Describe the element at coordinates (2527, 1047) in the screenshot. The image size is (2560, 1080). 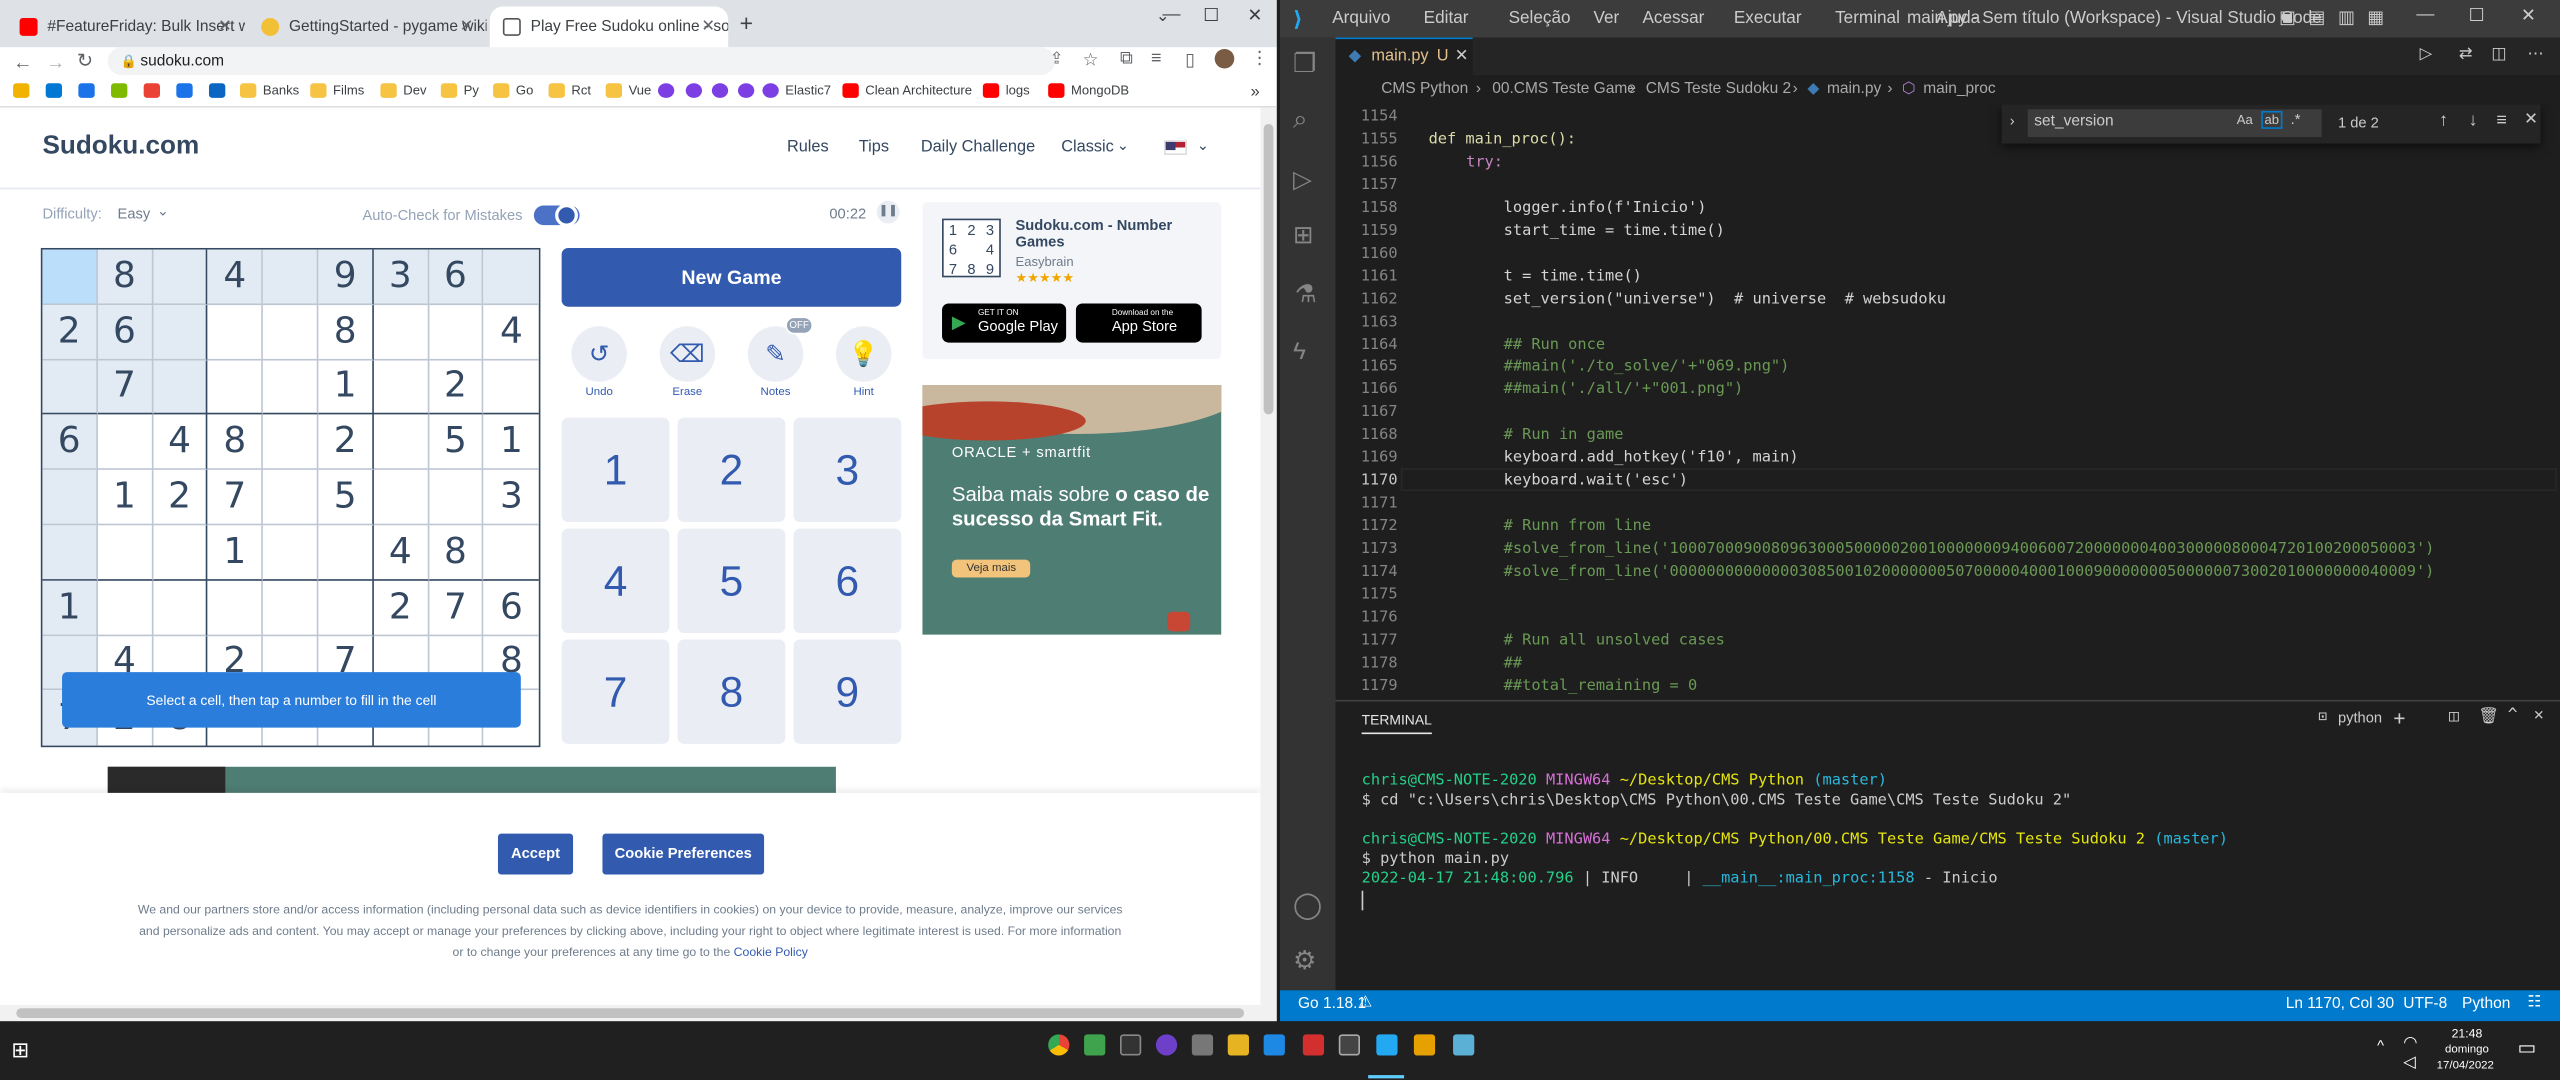
I see `notification-icon: ▭` at that location.